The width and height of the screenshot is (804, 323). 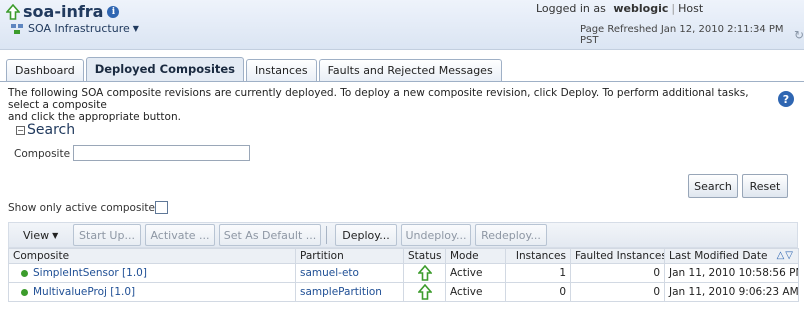 What do you see at coordinates (45, 70) in the screenshot?
I see `tab-dashboard: Dashboard` at bounding box center [45, 70].